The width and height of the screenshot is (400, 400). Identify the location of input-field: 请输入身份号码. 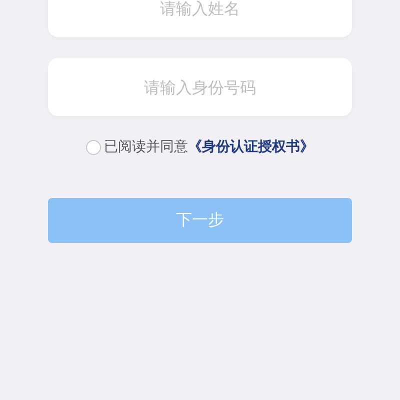
(200, 87).